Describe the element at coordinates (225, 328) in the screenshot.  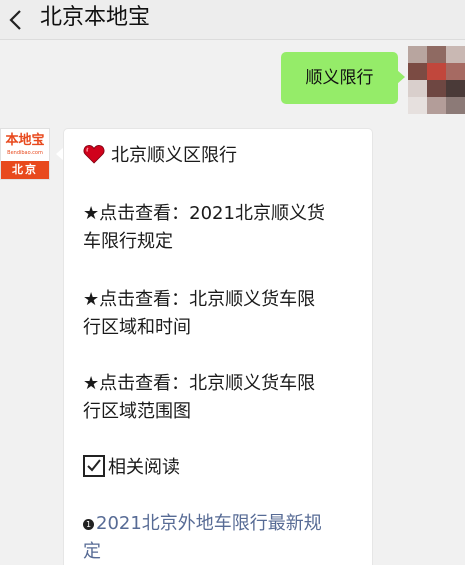
I see `reply-item-2-line2: 行区域和时间` at that location.